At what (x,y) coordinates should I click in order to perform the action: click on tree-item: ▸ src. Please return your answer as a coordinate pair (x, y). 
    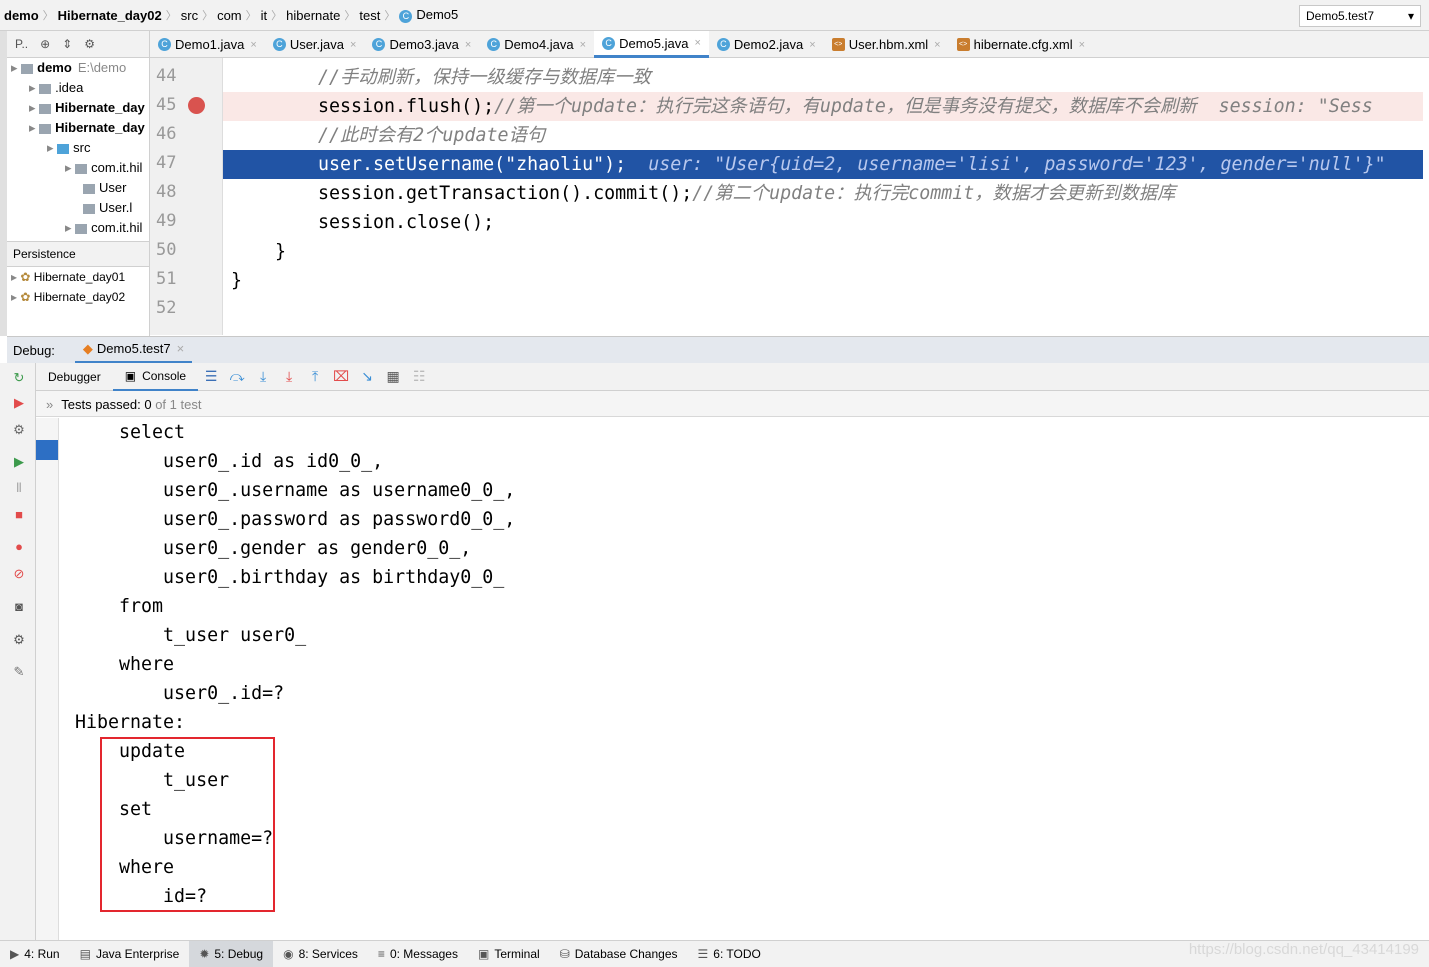
    Looking at the image, I should click on (78, 148).